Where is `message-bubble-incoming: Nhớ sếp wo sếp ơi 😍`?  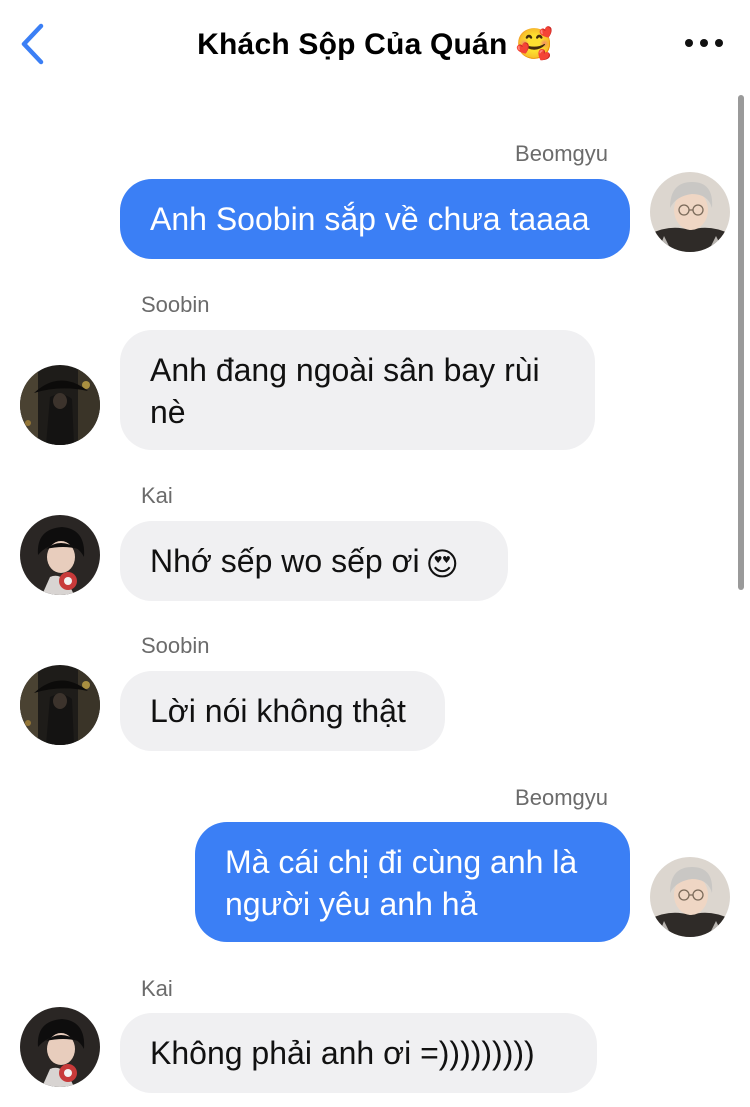
message-bubble-incoming: Nhớ sếp wo sếp ơi 😍 is located at coordinates (314, 561).